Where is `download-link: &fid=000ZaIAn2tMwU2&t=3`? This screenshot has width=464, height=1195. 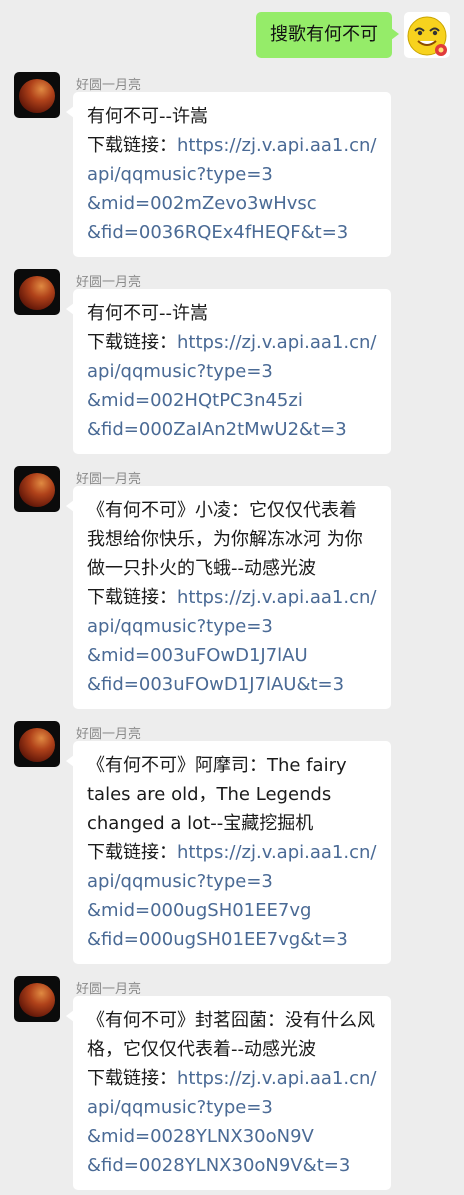
download-link: &fid=000ZaIAn2tMwU2&t=3 is located at coordinates (239, 429).